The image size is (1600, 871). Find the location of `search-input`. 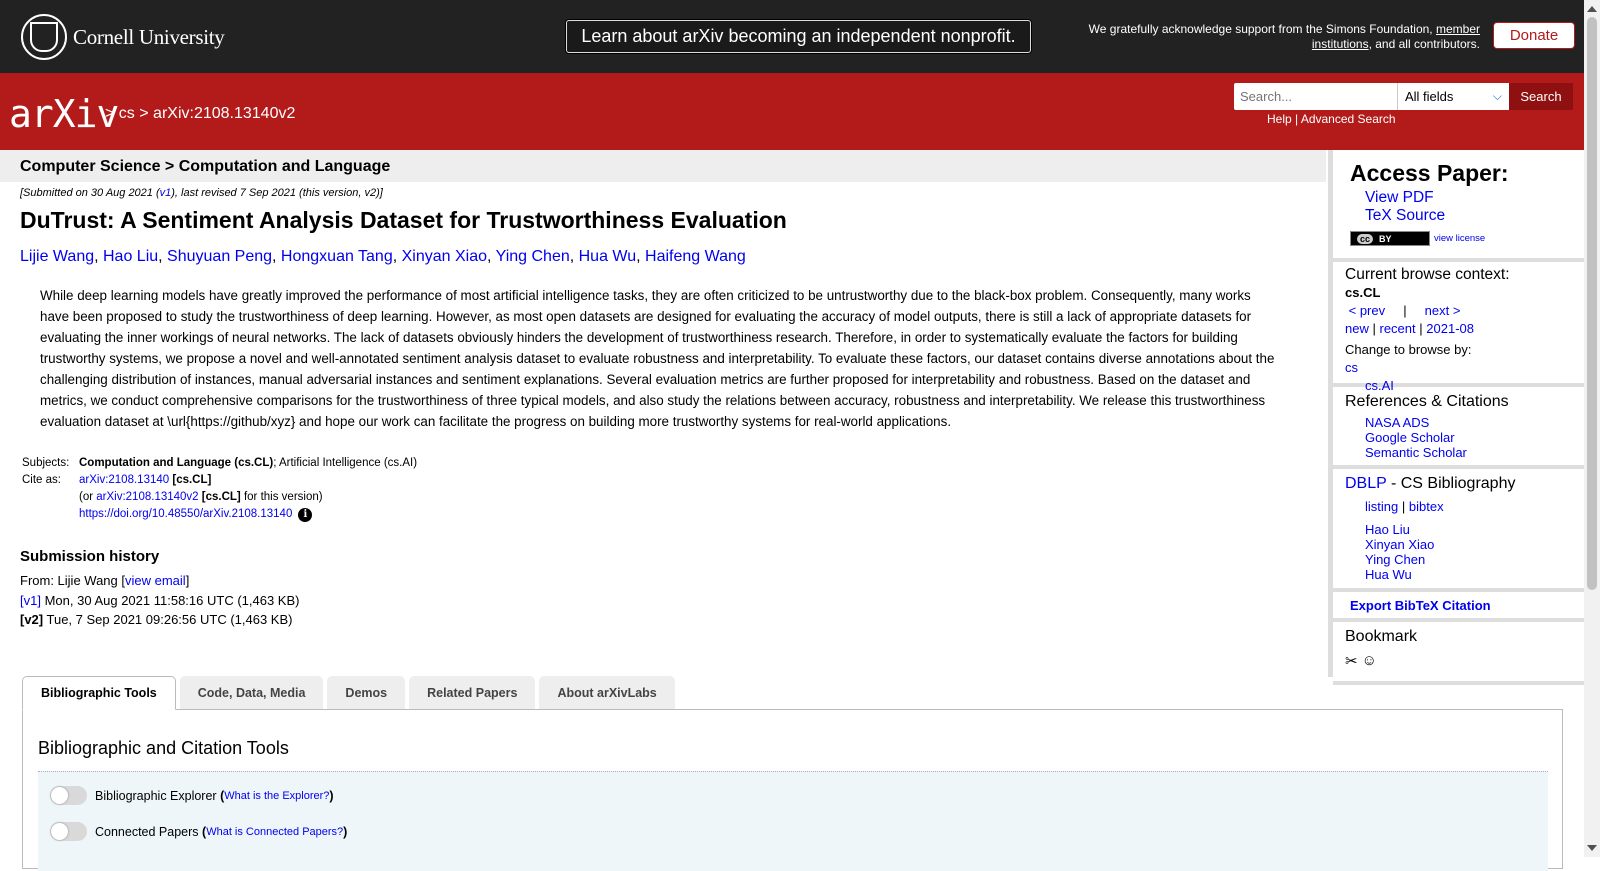

search-input is located at coordinates (1315, 96).